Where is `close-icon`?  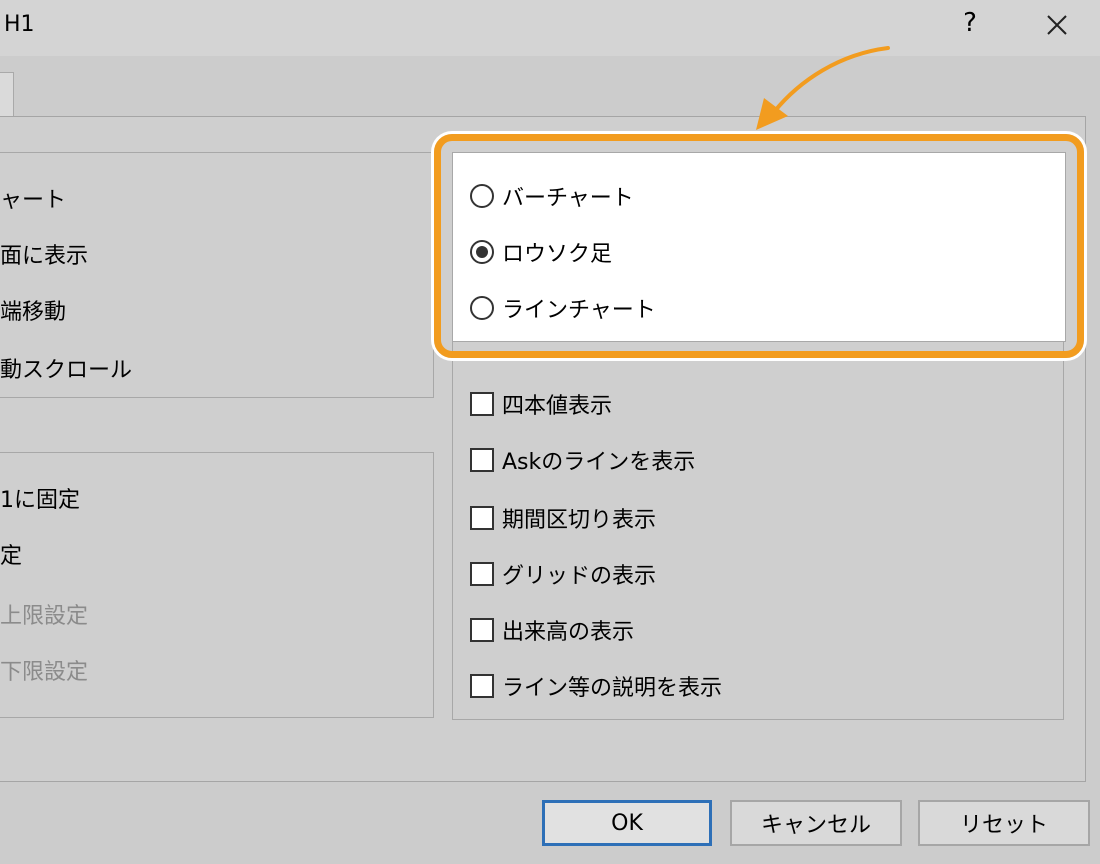 close-icon is located at coordinates (1057, 25).